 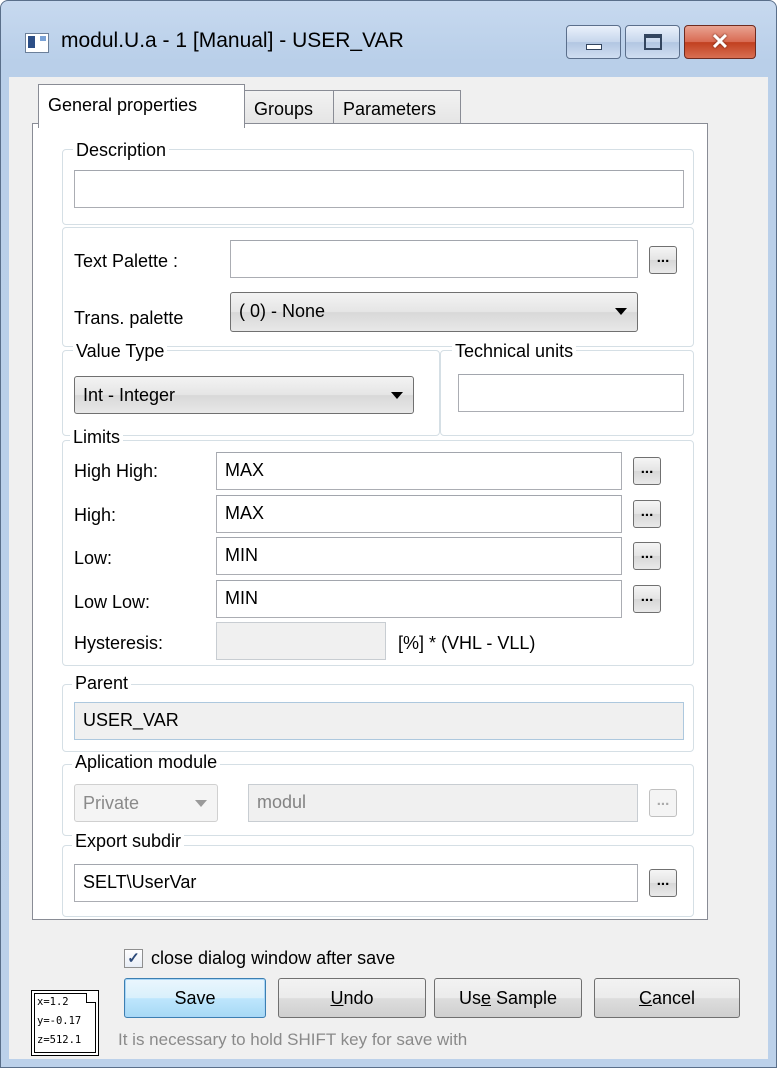 I want to click on parent-legend: Parent, so click(x=102, y=683).